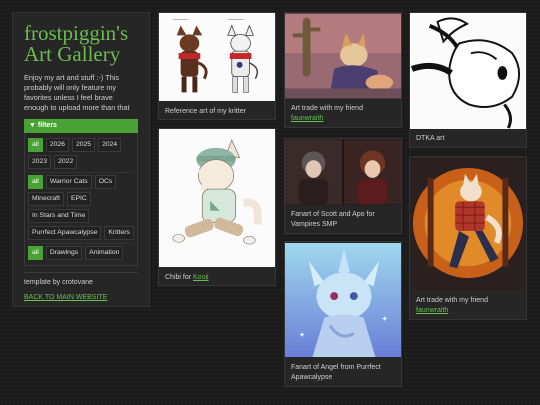  What do you see at coordinates (81, 297) in the screenshot?
I see `back-to-main-link: BACK TO MAIN WEBSITE` at bounding box center [81, 297].